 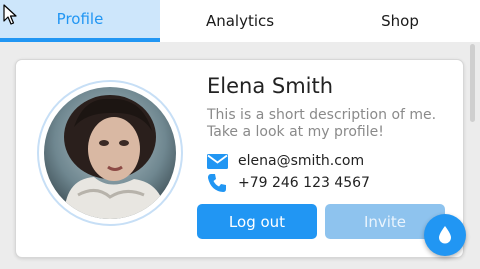 What do you see at coordinates (218, 183) in the screenshot?
I see `phone-icon` at bounding box center [218, 183].